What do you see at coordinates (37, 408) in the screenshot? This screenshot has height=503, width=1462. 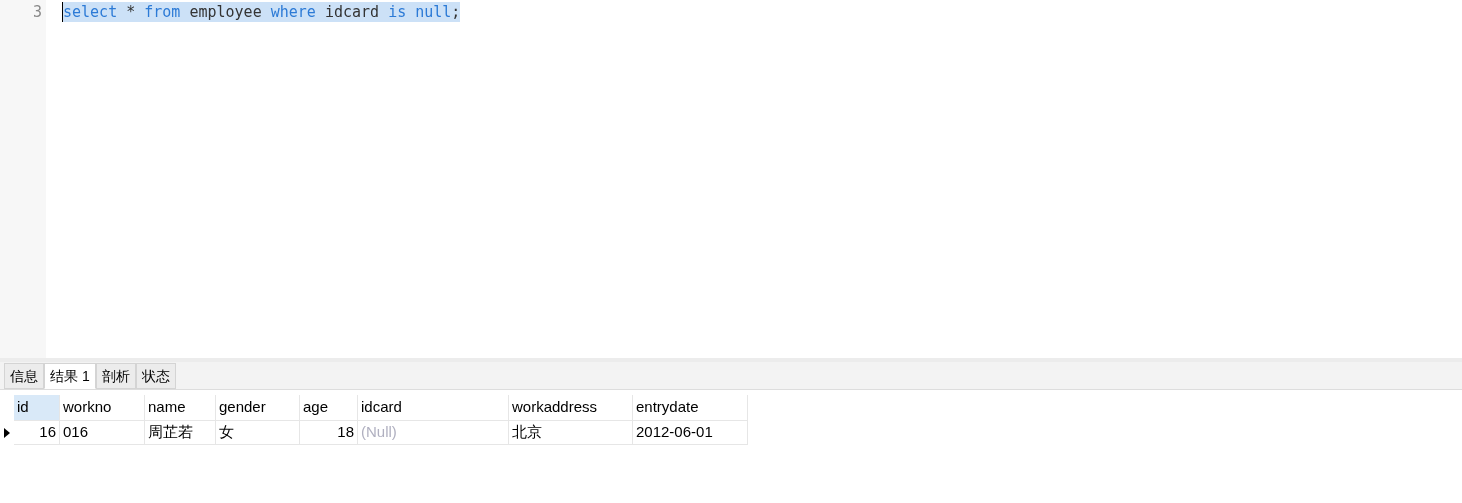 I see `column-header: id` at bounding box center [37, 408].